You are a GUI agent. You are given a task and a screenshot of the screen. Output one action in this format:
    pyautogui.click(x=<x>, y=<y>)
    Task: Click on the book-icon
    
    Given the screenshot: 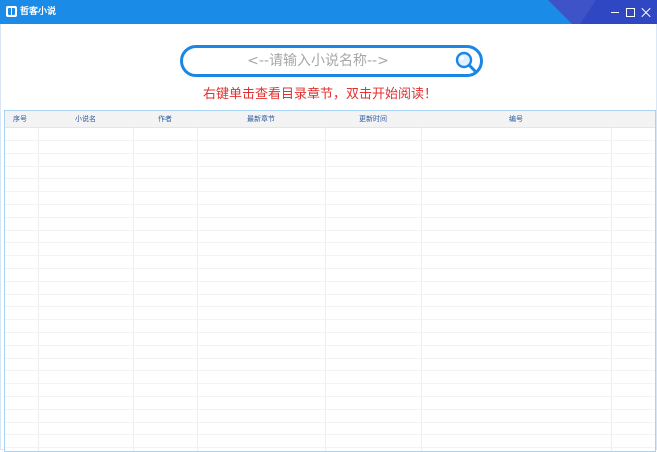 What is the action you would take?
    pyautogui.click(x=11, y=11)
    